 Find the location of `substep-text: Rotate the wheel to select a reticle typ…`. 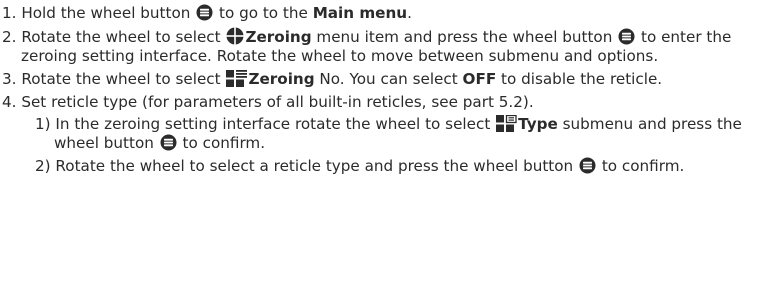

substep-text: Rotate the wheel to select a reticle typ… is located at coordinates (314, 166).